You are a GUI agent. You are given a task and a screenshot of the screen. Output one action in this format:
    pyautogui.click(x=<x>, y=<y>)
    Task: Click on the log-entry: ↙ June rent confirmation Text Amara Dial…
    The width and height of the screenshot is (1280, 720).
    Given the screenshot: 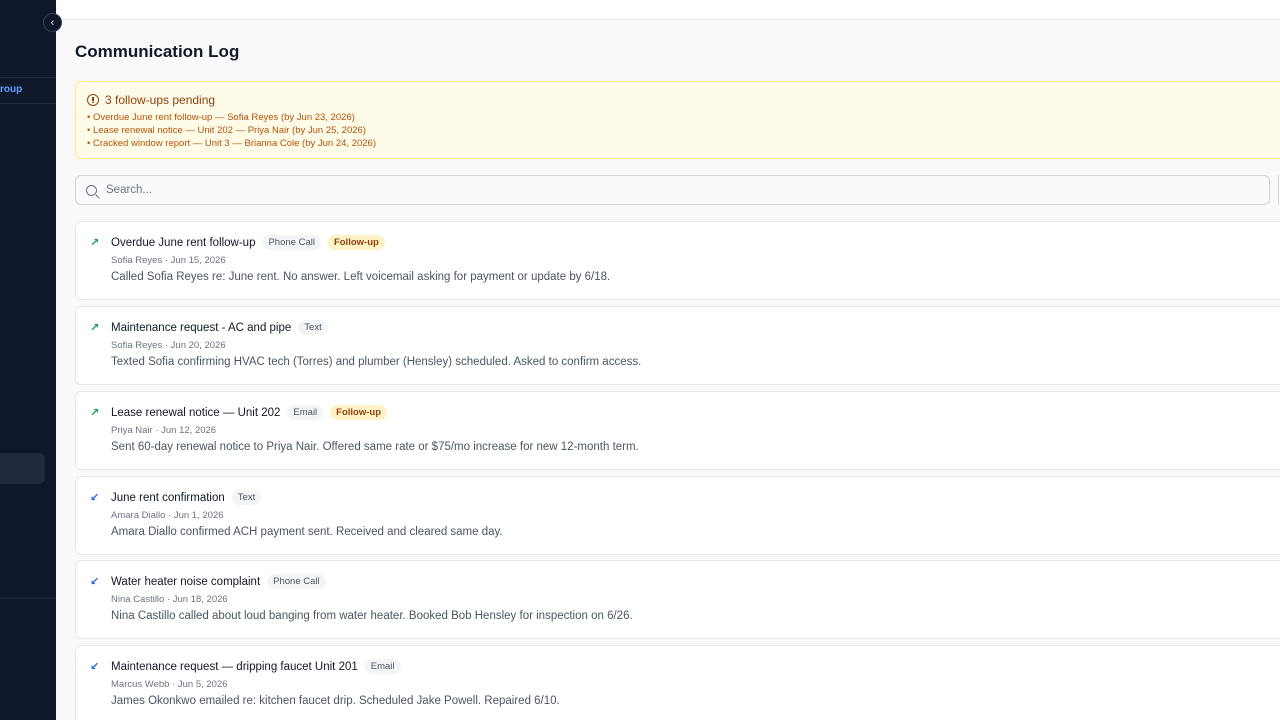 What is the action you would take?
    pyautogui.click(x=677, y=515)
    